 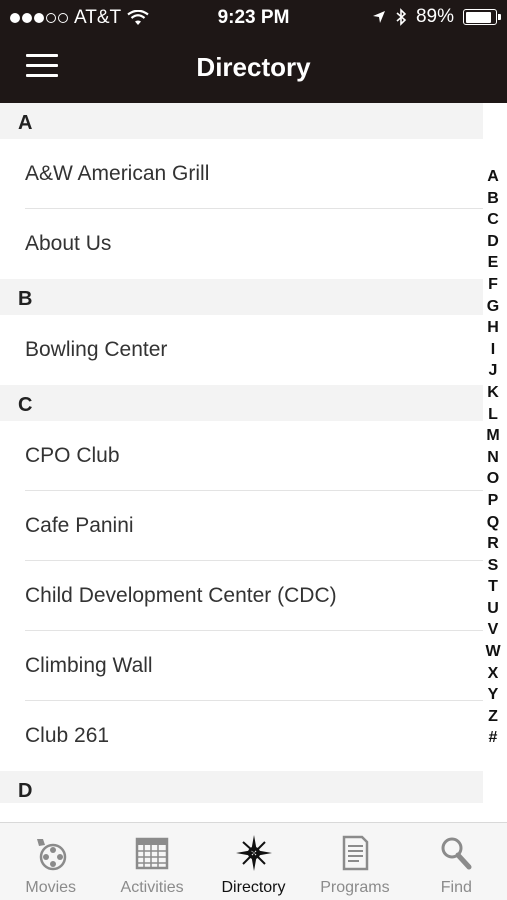 I want to click on index-letter: N, so click(x=493, y=458).